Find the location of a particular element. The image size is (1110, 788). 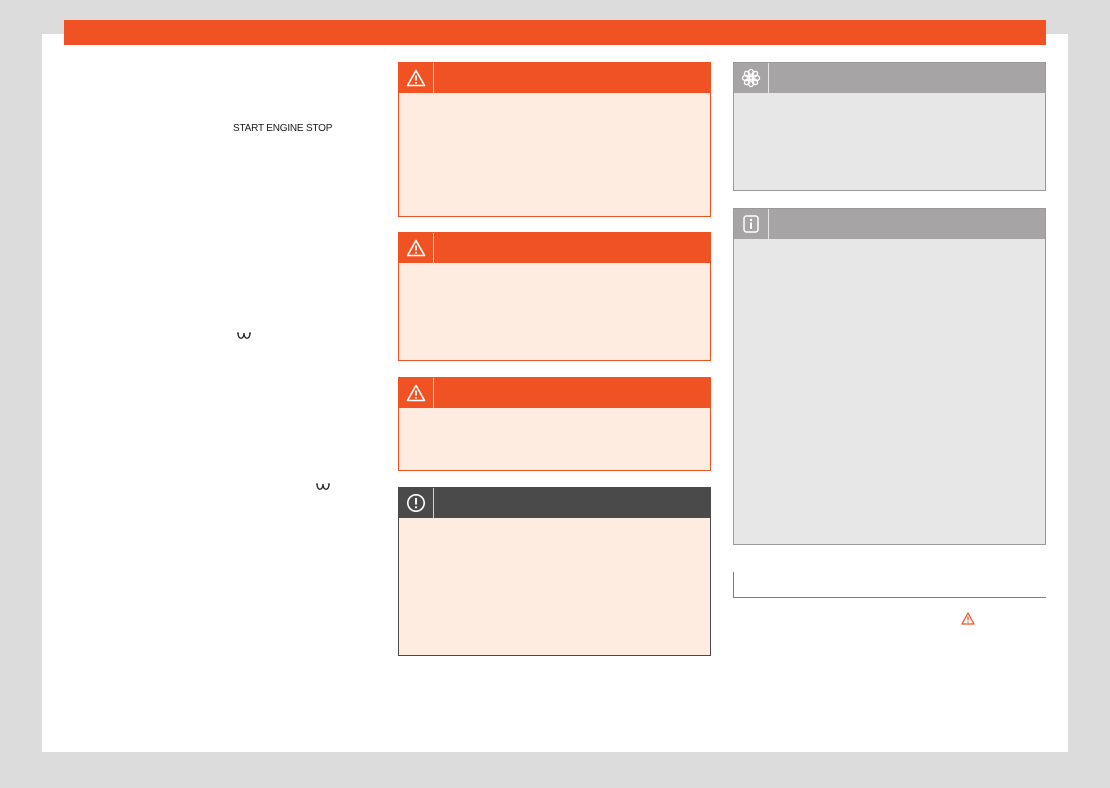

exclamation-circle-icon is located at coordinates (416, 503).